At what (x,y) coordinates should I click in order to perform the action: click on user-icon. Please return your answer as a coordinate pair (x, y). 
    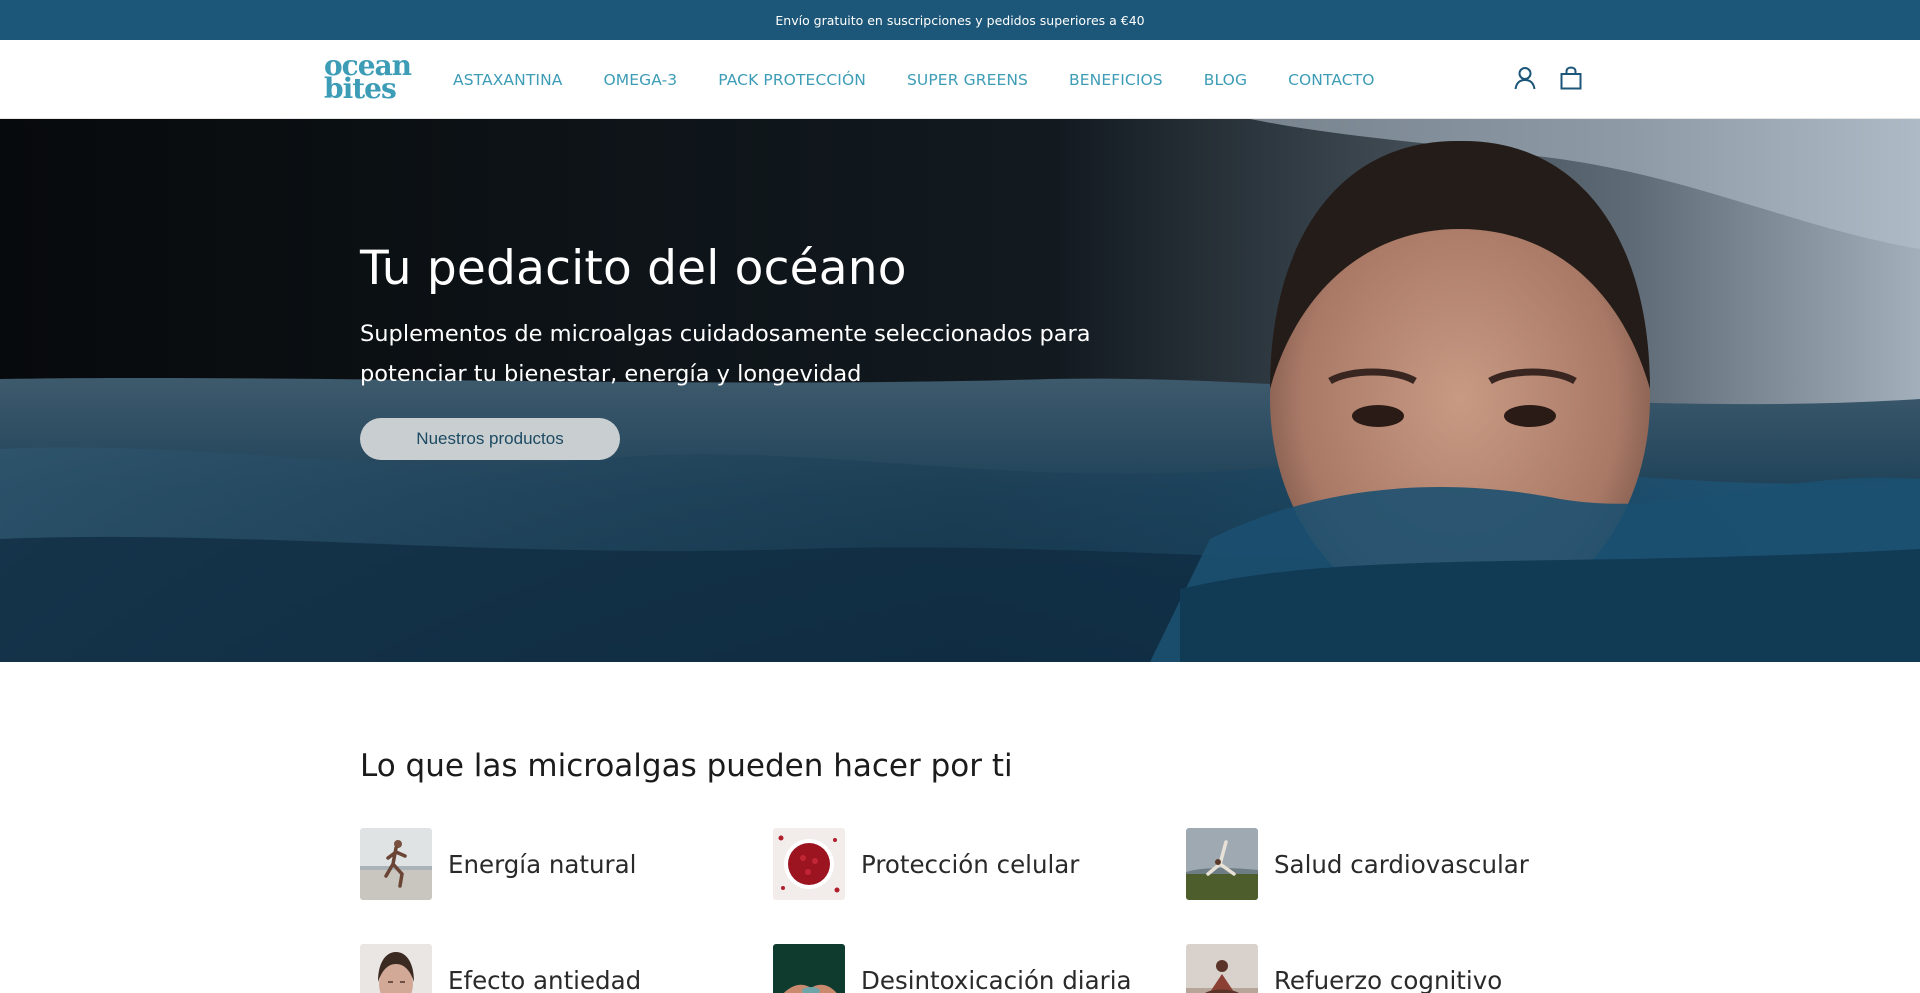
    Looking at the image, I should click on (1525, 78).